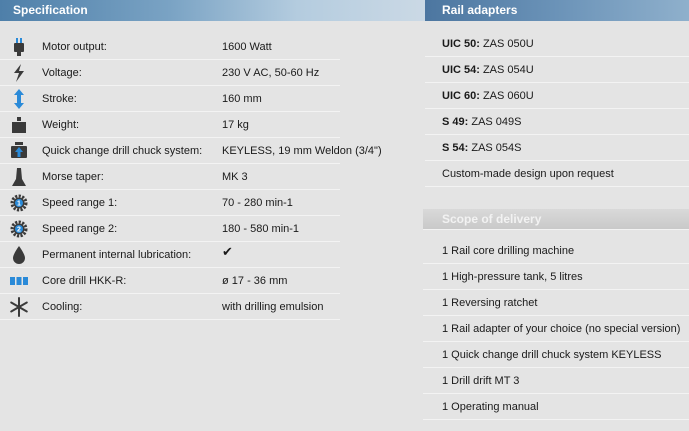  I want to click on rail-adapter-item: Custom-made design upon request, so click(557, 174).